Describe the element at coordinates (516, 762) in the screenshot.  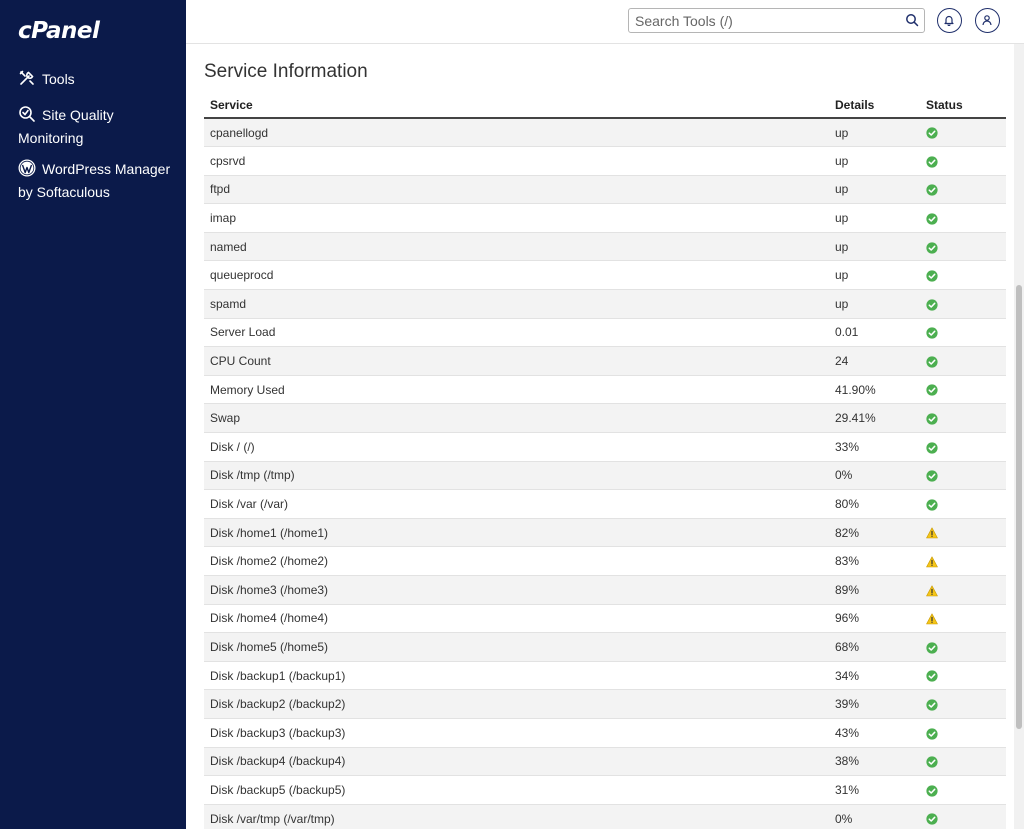
I see `service-name: Disk /backup4 (/backup4)` at that location.